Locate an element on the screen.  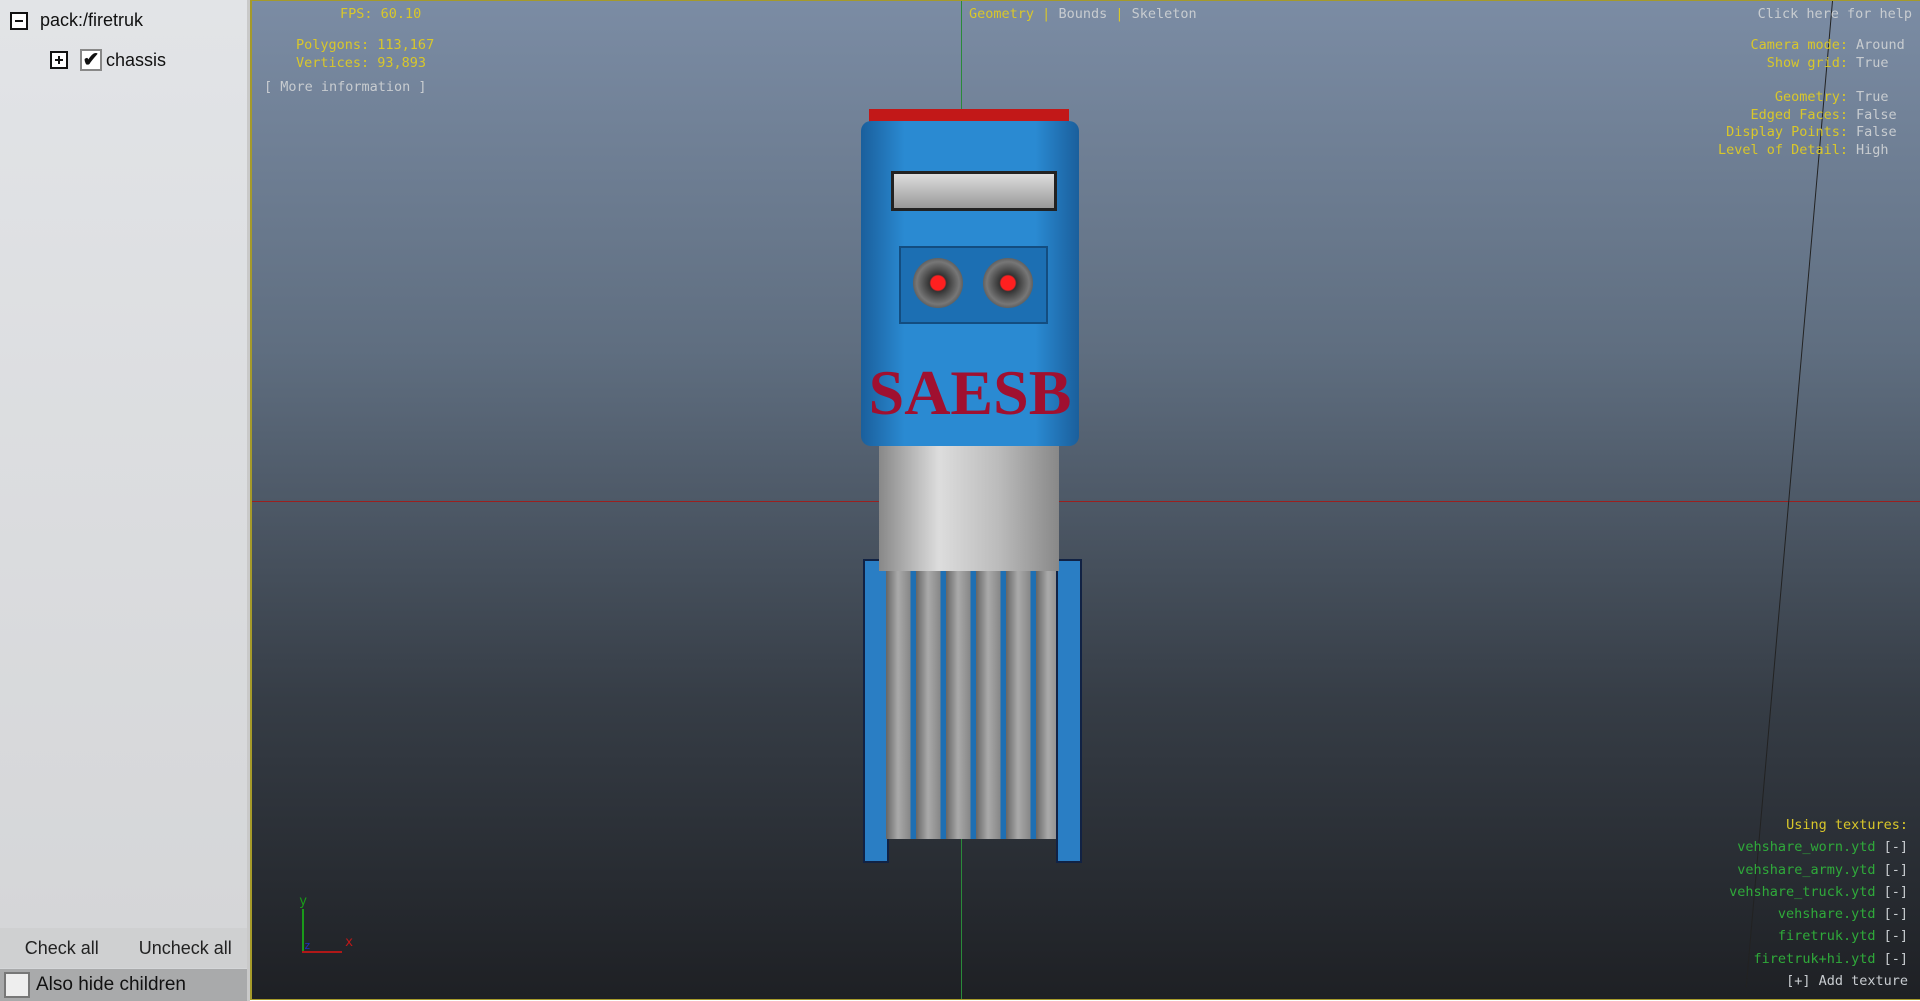
setting-display-points: Display Points: False is located at coordinates (1817, 133).